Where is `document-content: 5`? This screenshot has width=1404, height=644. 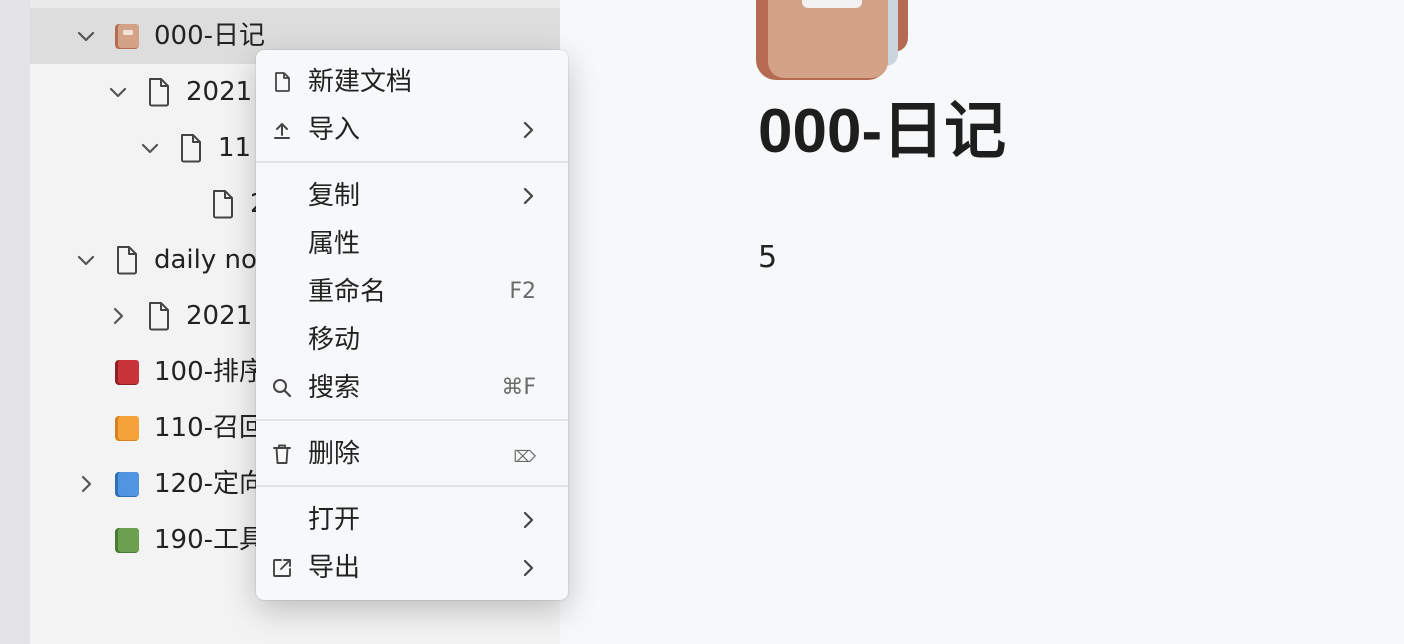
document-content: 5 is located at coordinates (767, 258).